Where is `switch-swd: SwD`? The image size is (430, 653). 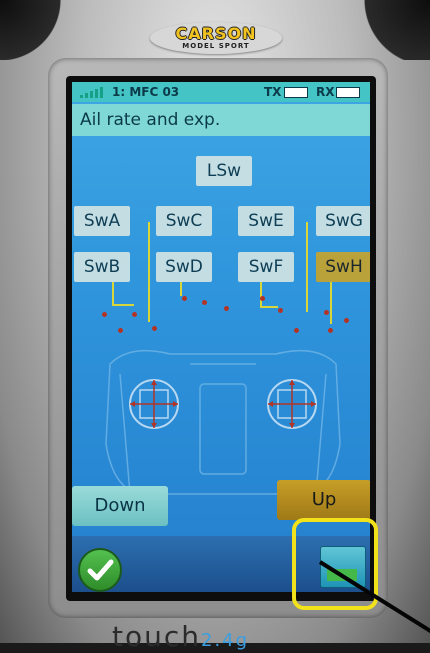 switch-swd: SwD is located at coordinates (184, 267).